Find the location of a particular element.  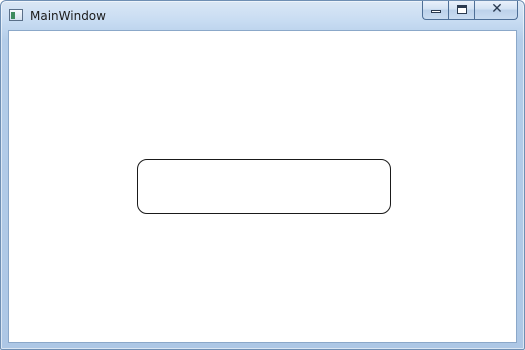

close-icon: ✕ is located at coordinates (497, 9).